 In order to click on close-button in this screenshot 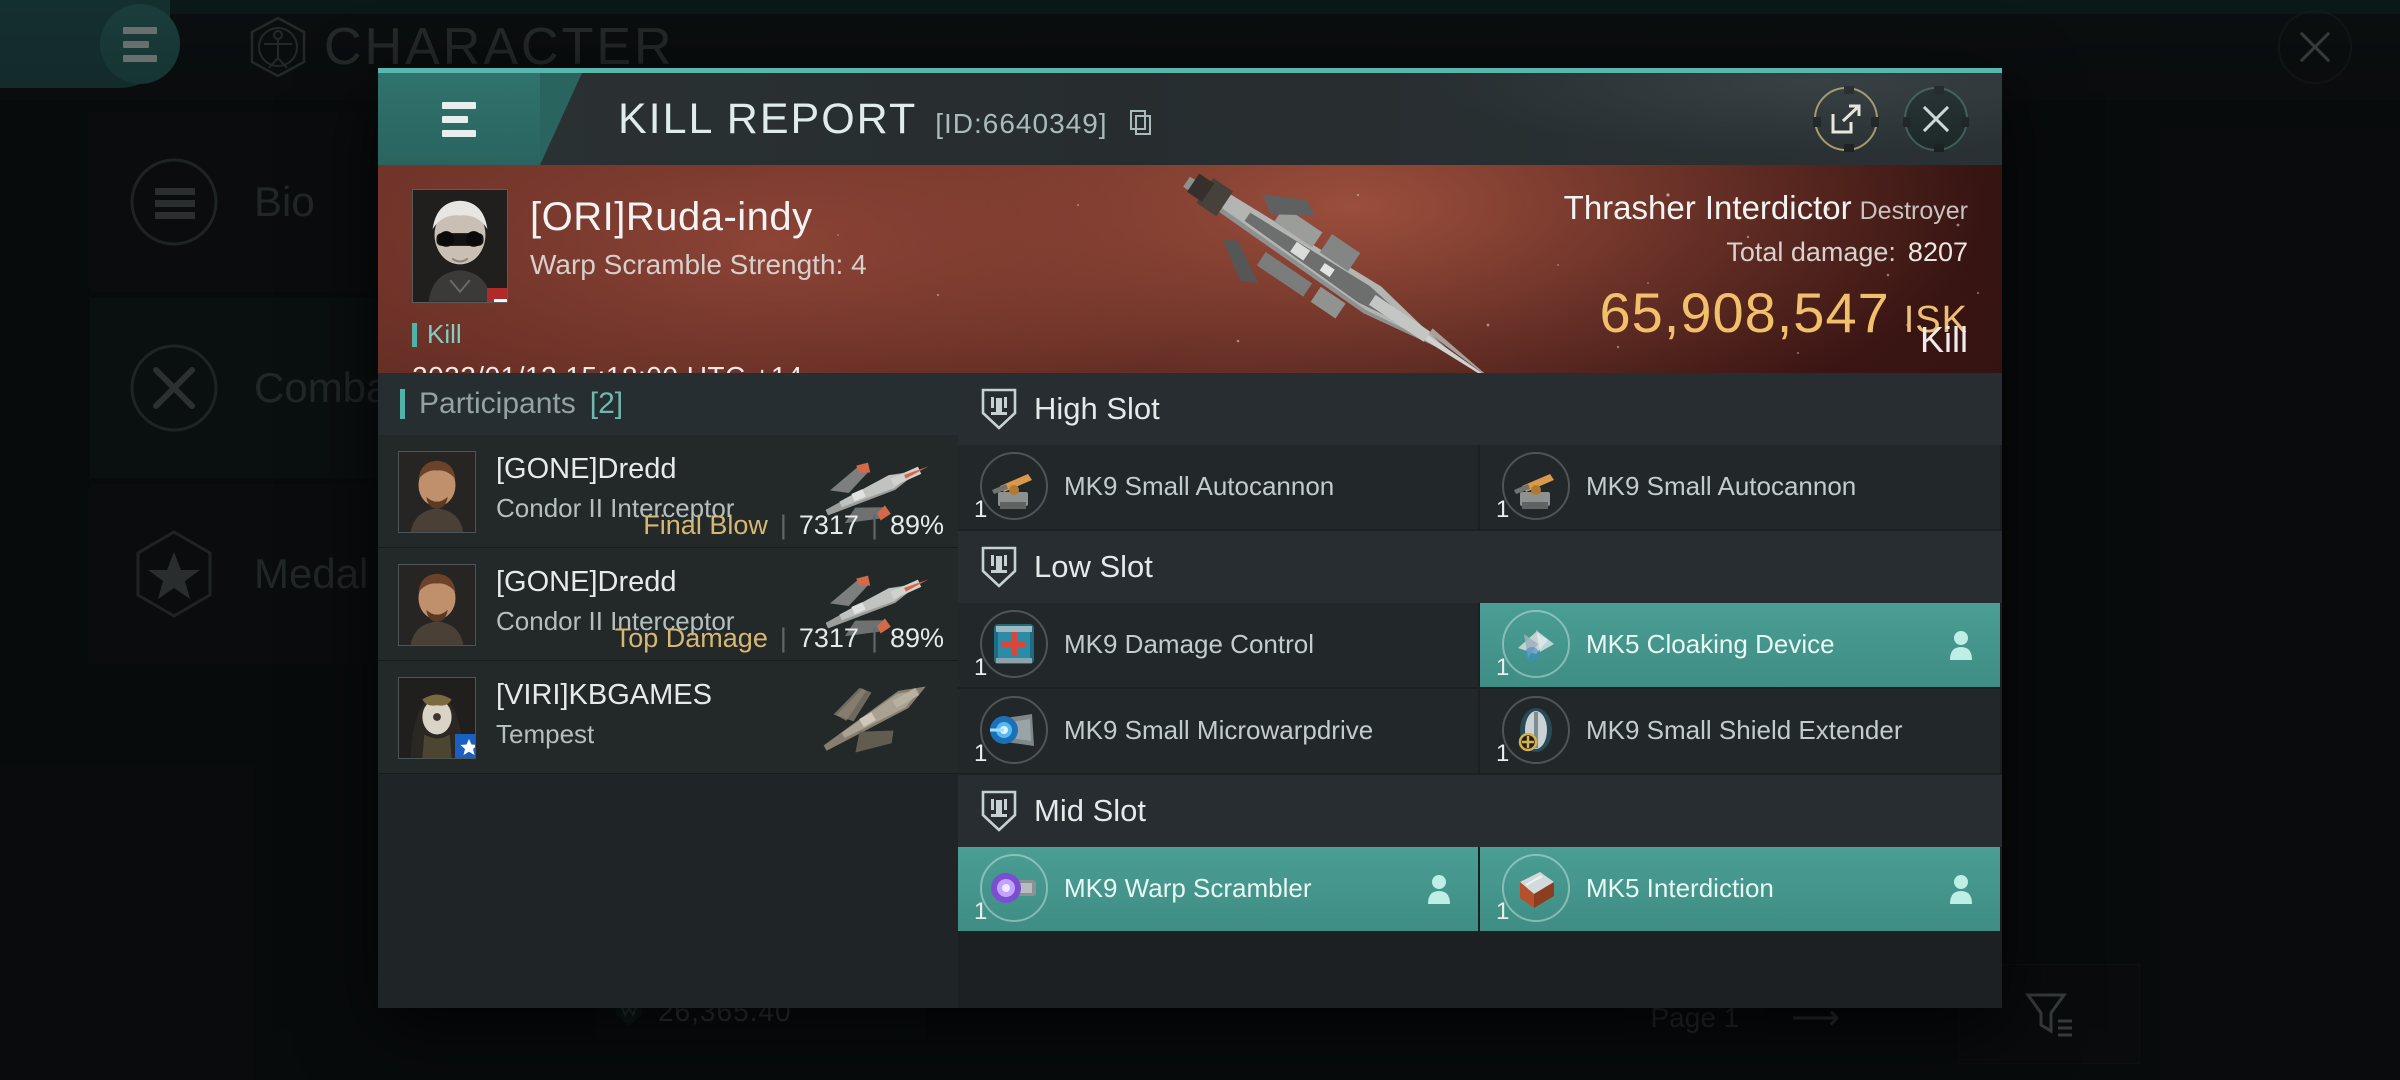, I will do `click(1936, 119)`.